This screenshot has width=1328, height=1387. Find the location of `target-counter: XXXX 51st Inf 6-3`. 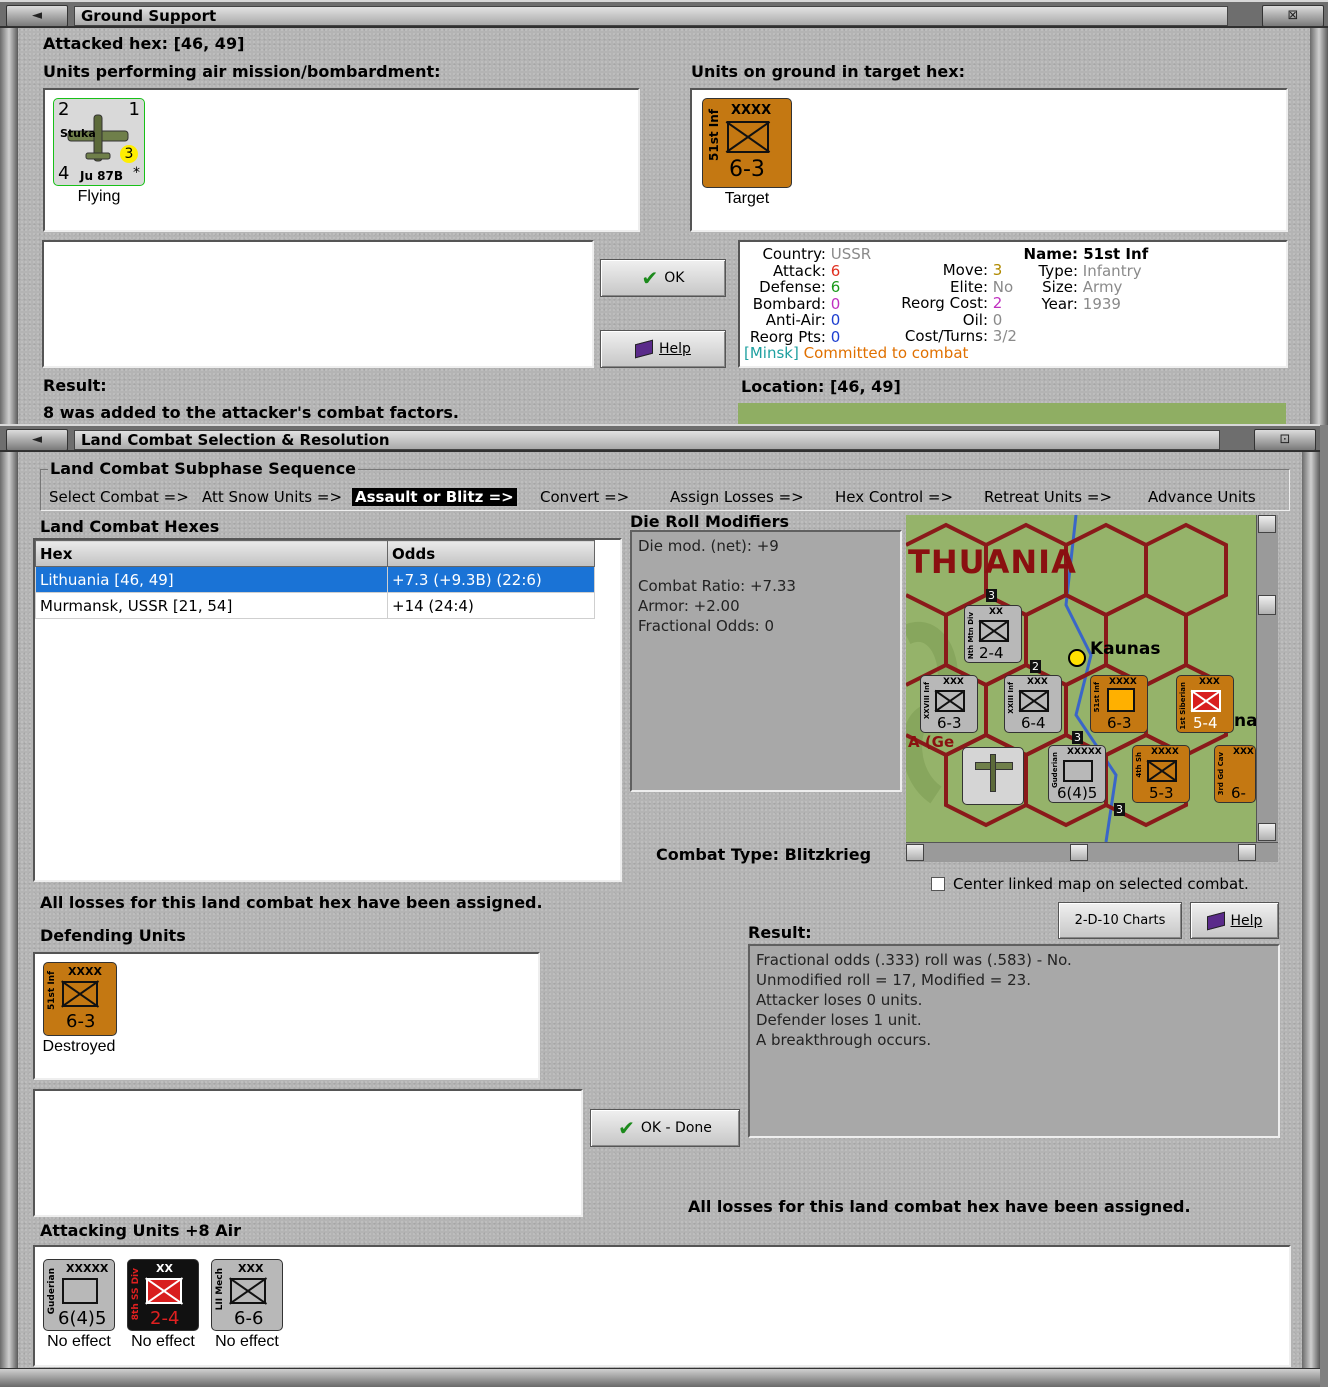

target-counter: XXXX 51st Inf 6-3 is located at coordinates (747, 143).